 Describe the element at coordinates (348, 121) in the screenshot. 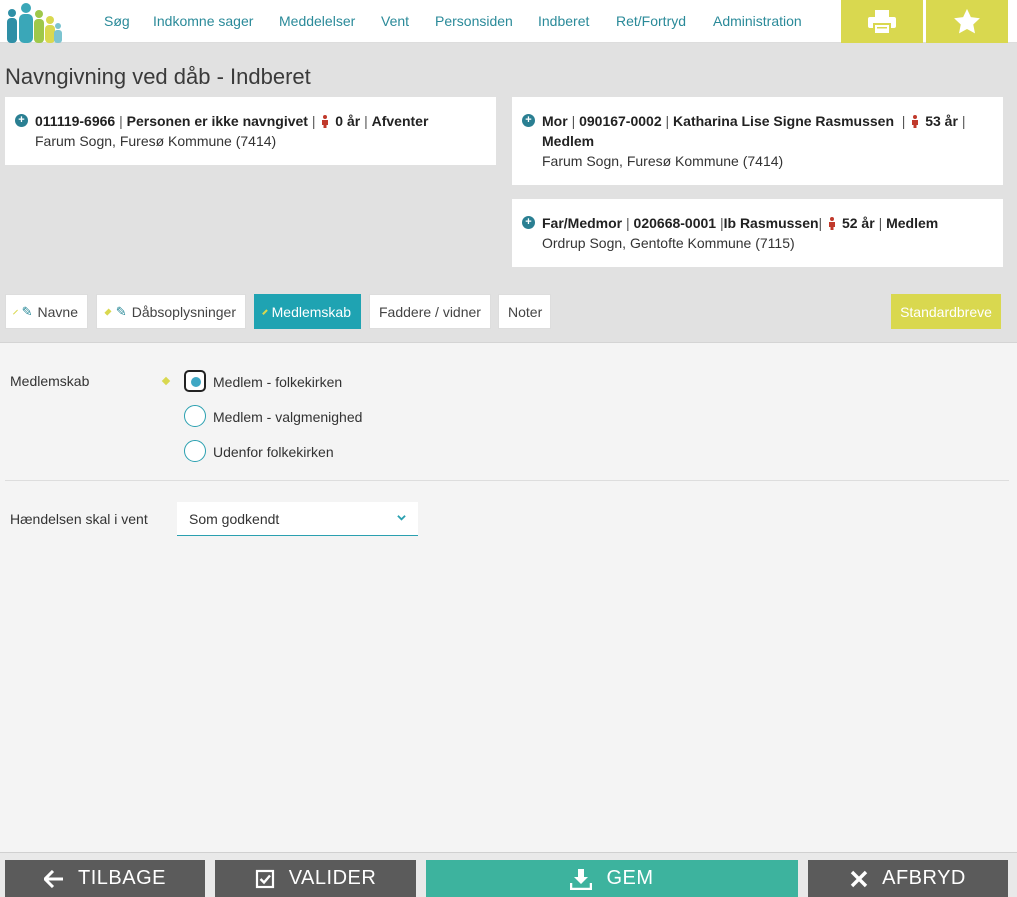

I see `child-age: 0 år` at that location.